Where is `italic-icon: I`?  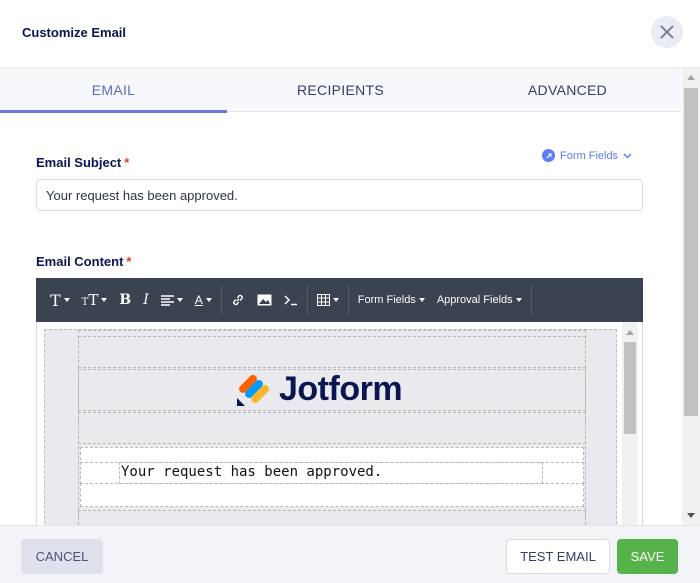 italic-icon: I is located at coordinates (146, 300).